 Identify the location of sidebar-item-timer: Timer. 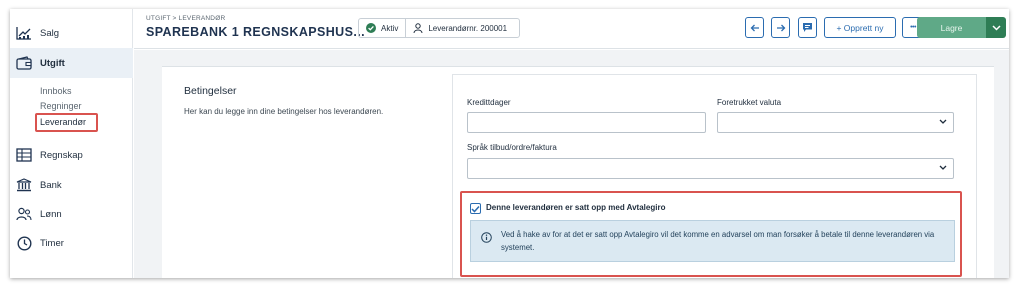
(71, 243).